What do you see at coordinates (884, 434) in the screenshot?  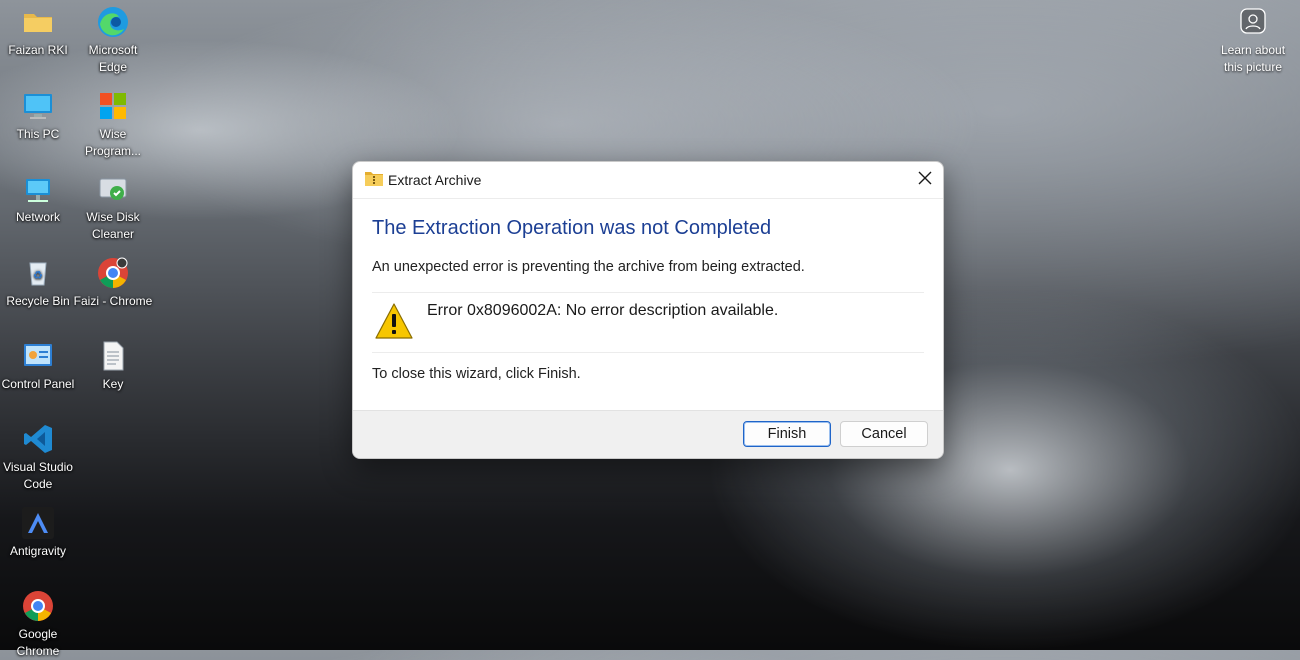 I see `cancel-button: Cancel` at bounding box center [884, 434].